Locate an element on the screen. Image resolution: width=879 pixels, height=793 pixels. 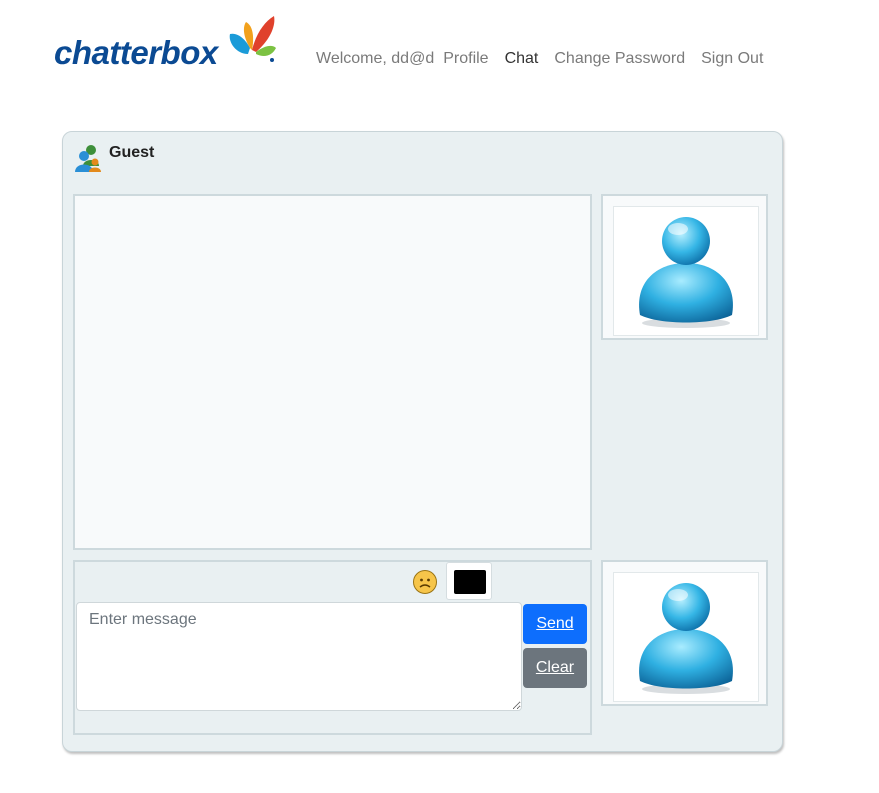
logo-text: chatterbox is located at coordinates (136, 52).